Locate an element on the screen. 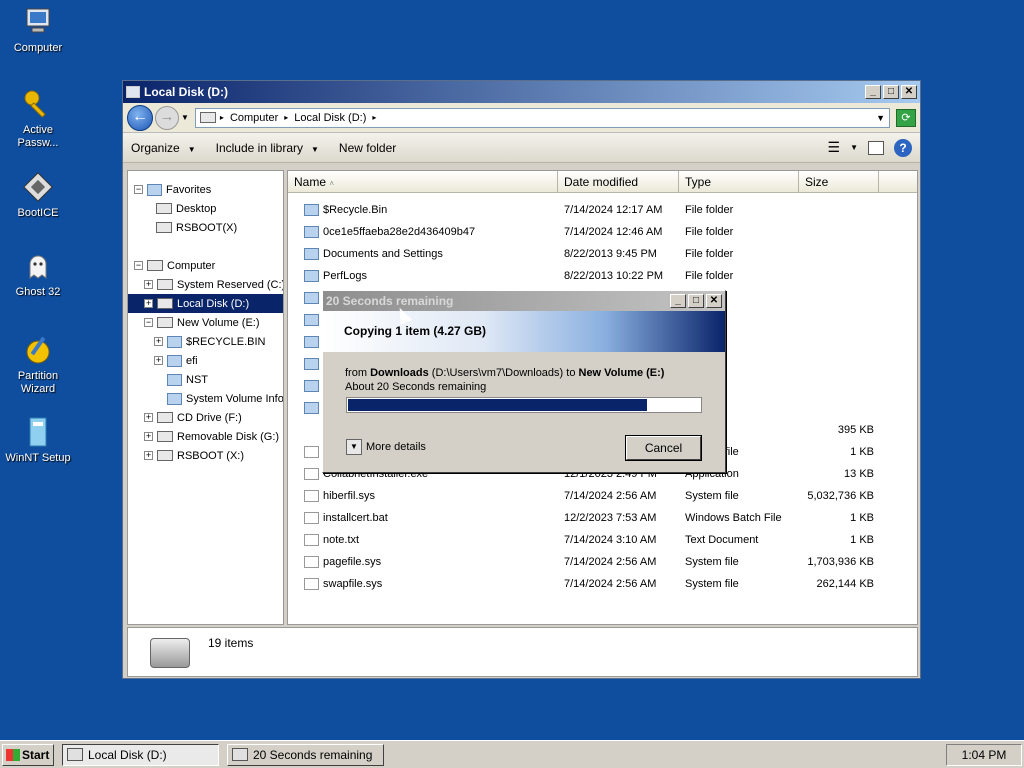 The width and height of the screenshot is (1024, 768). source-path: (D:\Users\vm7\Downloads) to is located at coordinates (503, 373).